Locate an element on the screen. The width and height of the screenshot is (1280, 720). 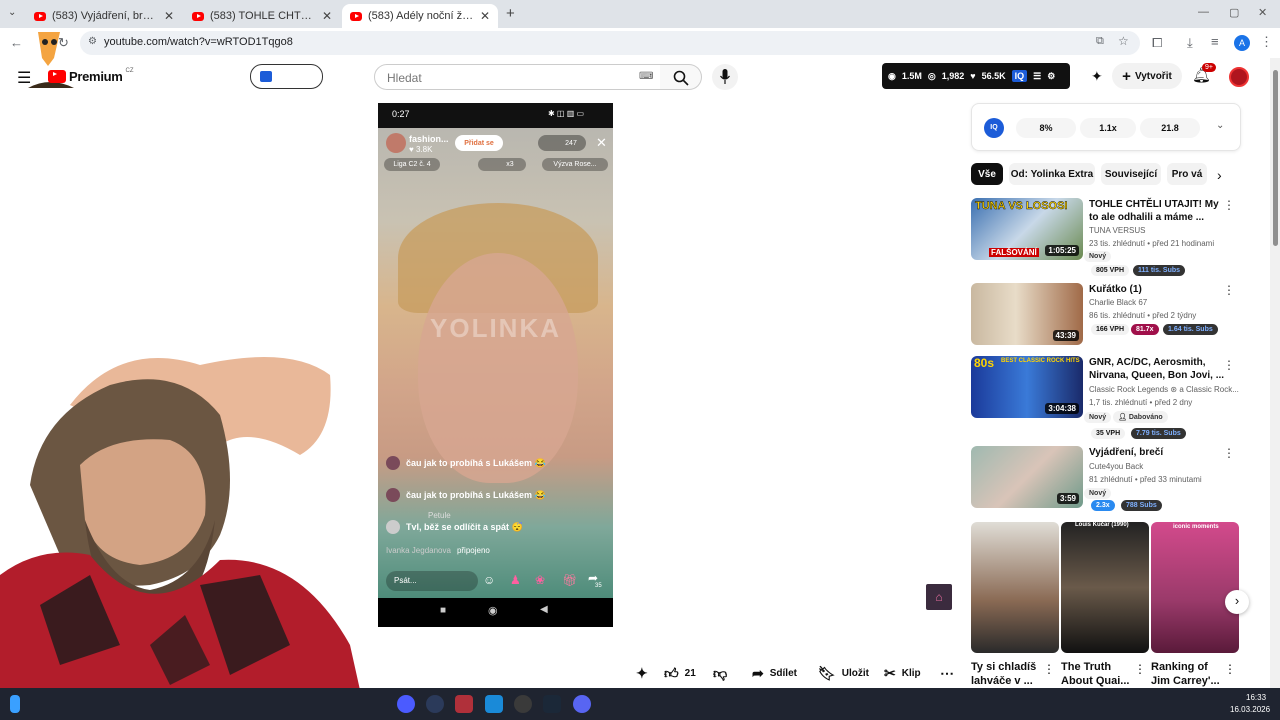
short-thumbnail is located at coordinates (1015, 587).